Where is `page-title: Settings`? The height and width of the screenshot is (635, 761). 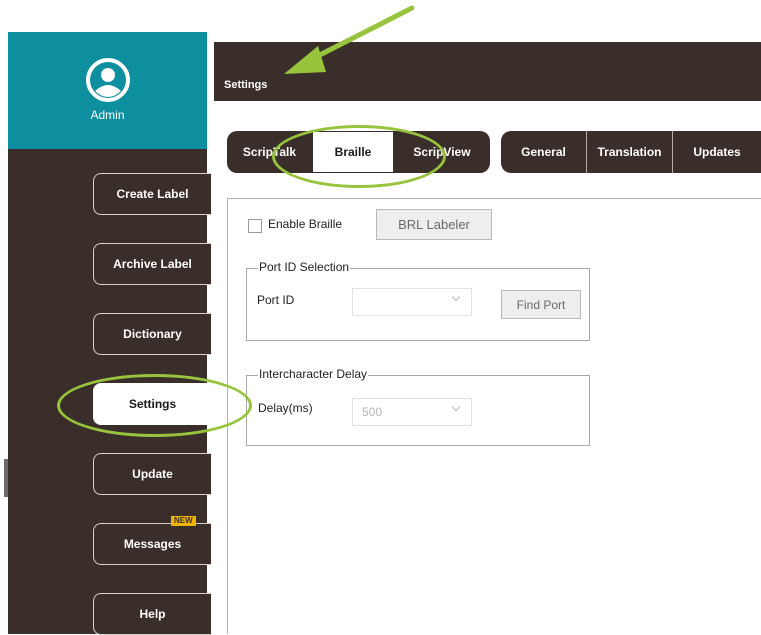 page-title: Settings is located at coordinates (246, 85).